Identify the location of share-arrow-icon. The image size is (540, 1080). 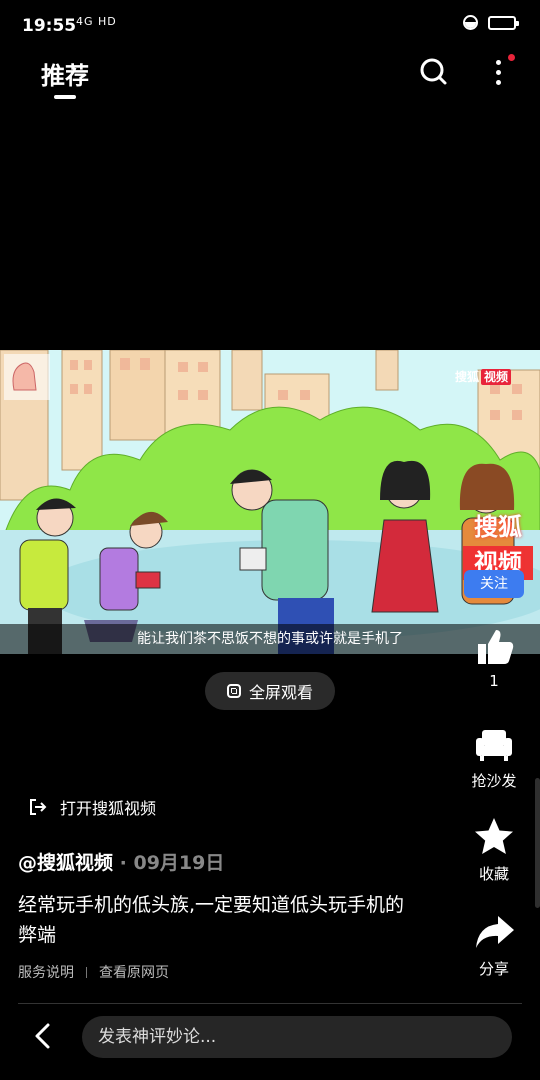
(495, 932).